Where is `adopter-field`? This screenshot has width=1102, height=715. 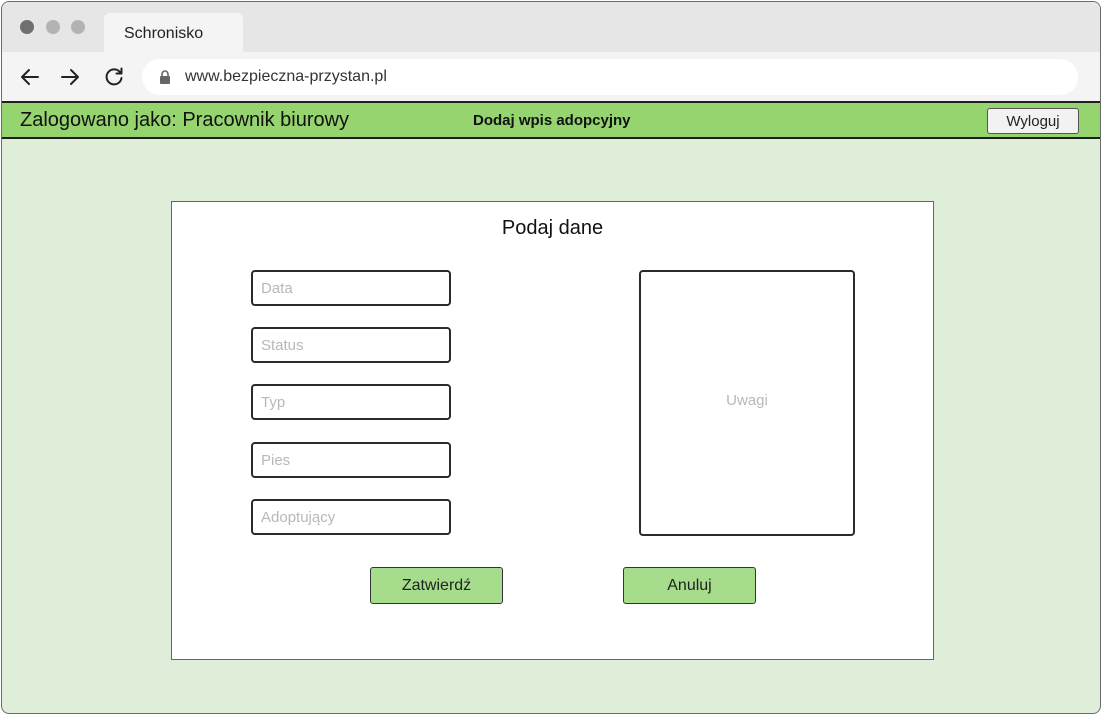
adopter-field is located at coordinates (351, 517).